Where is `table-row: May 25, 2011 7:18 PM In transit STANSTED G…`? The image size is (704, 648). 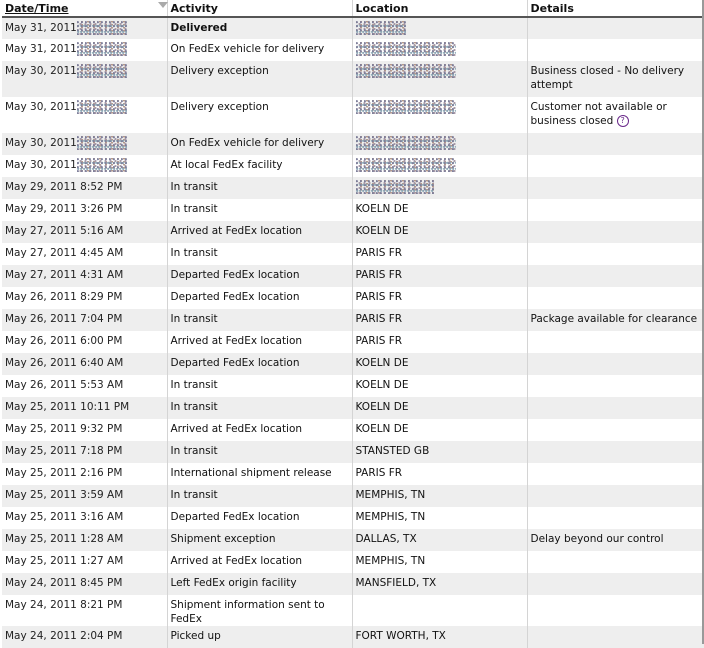
table-row: May 25, 2011 7:18 PM In transit STANSTED G… is located at coordinates (353, 452).